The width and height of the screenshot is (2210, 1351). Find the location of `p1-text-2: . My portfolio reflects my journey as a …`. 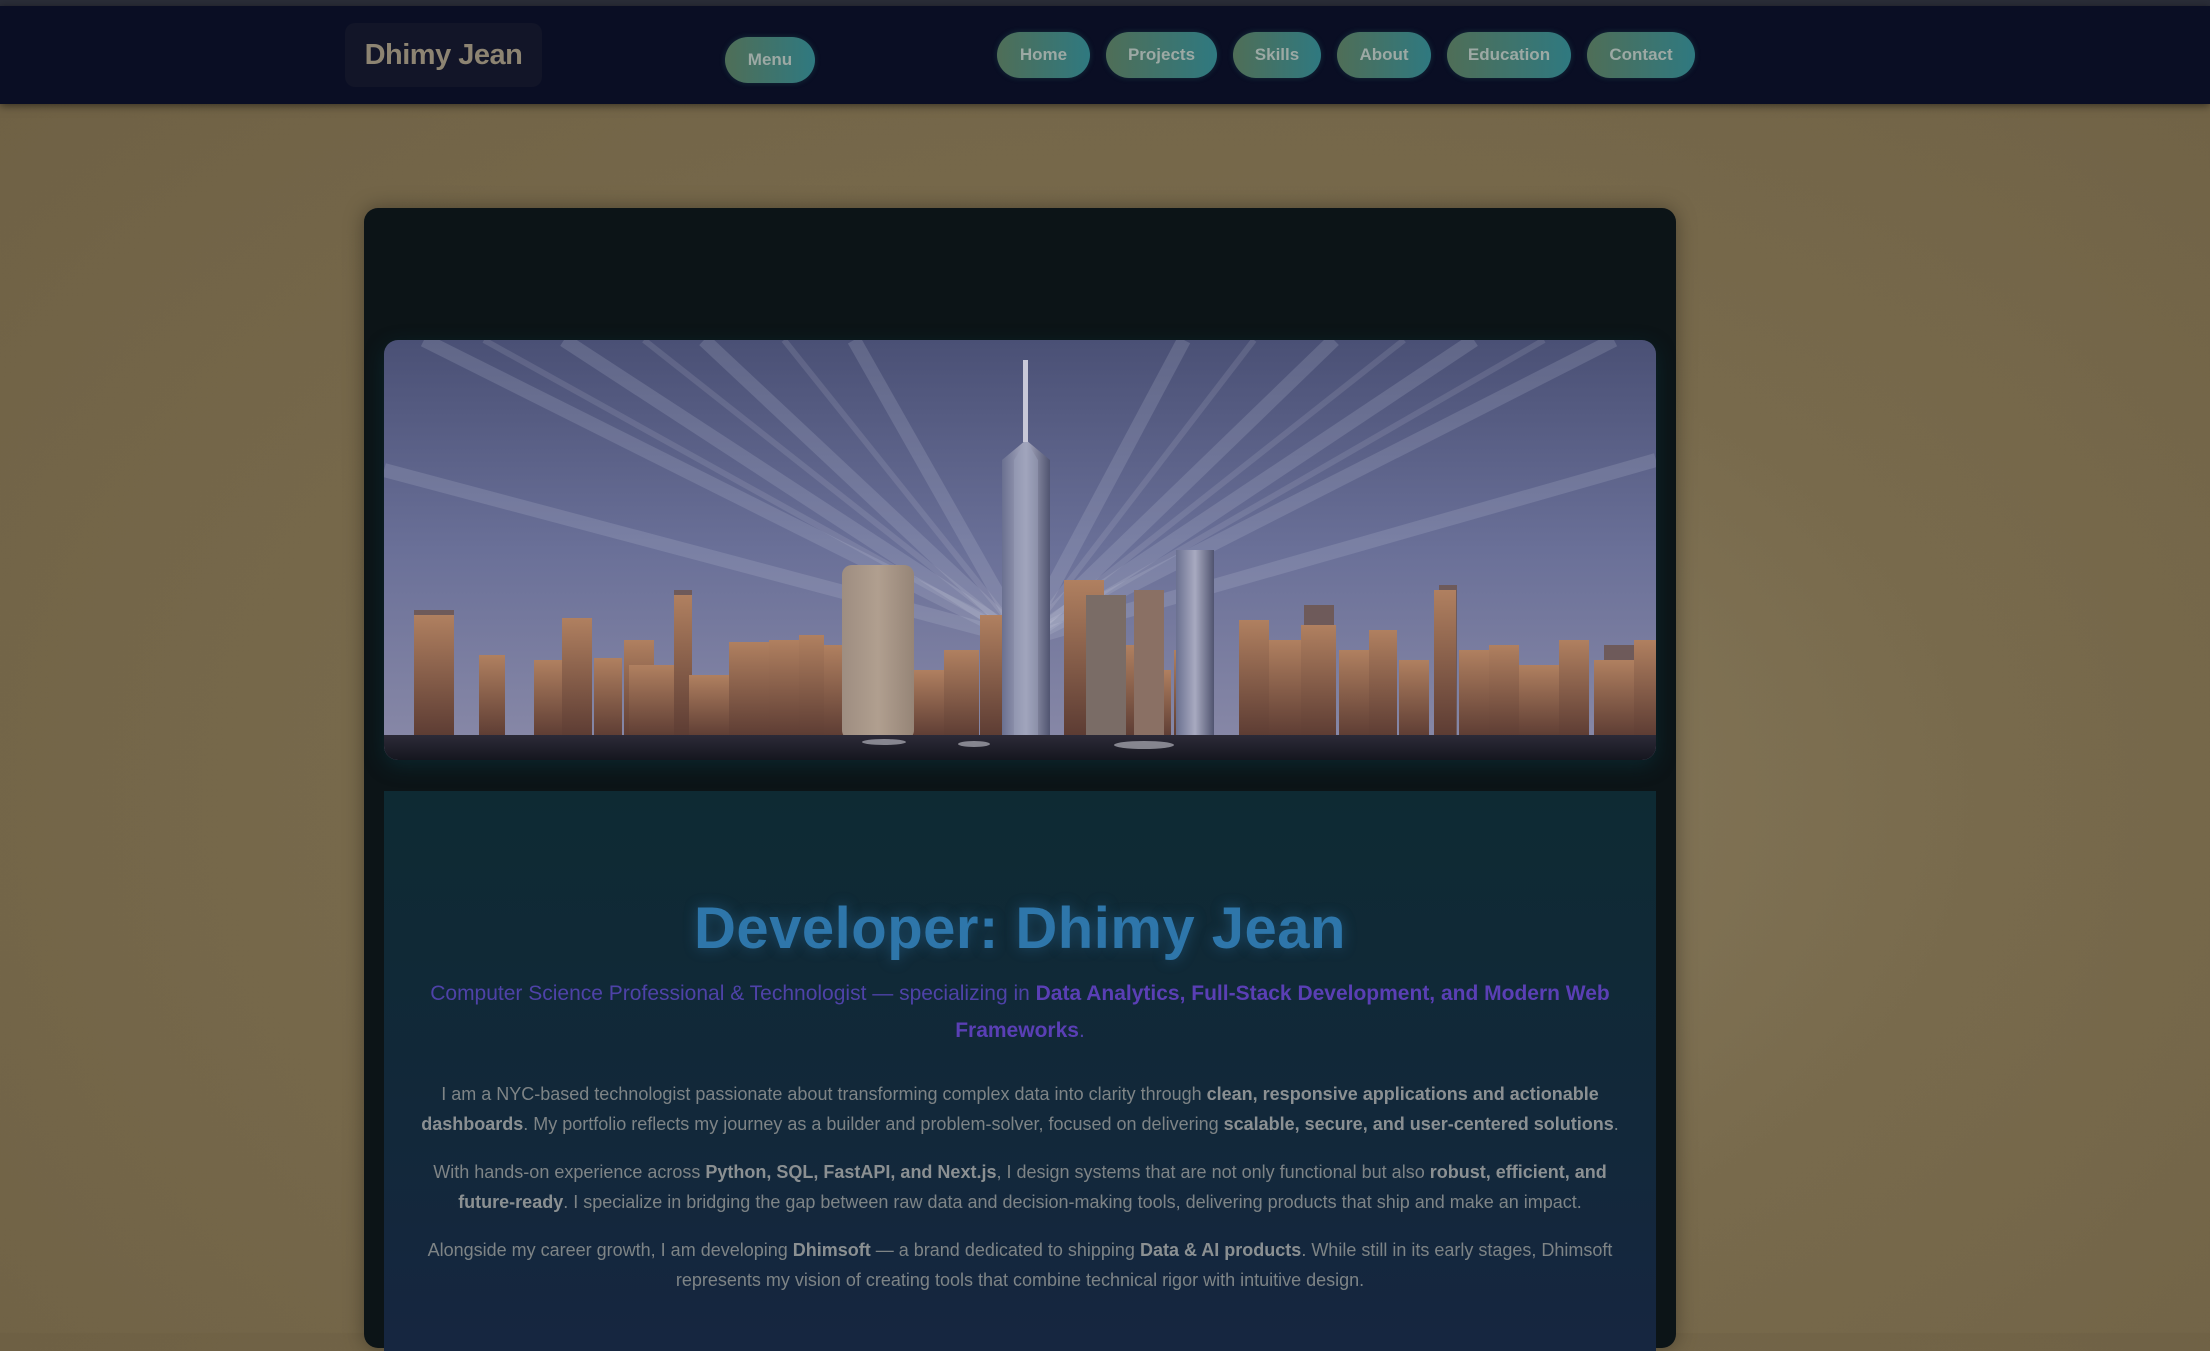

p1-text-2: . My portfolio reflects my journey as a … is located at coordinates (873, 1124).